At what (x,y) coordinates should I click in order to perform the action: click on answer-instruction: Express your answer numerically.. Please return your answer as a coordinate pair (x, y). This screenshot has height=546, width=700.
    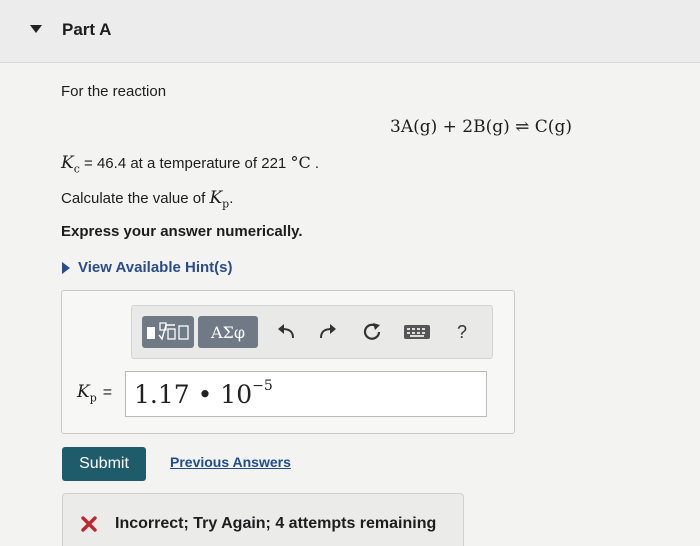
    Looking at the image, I should click on (182, 231).